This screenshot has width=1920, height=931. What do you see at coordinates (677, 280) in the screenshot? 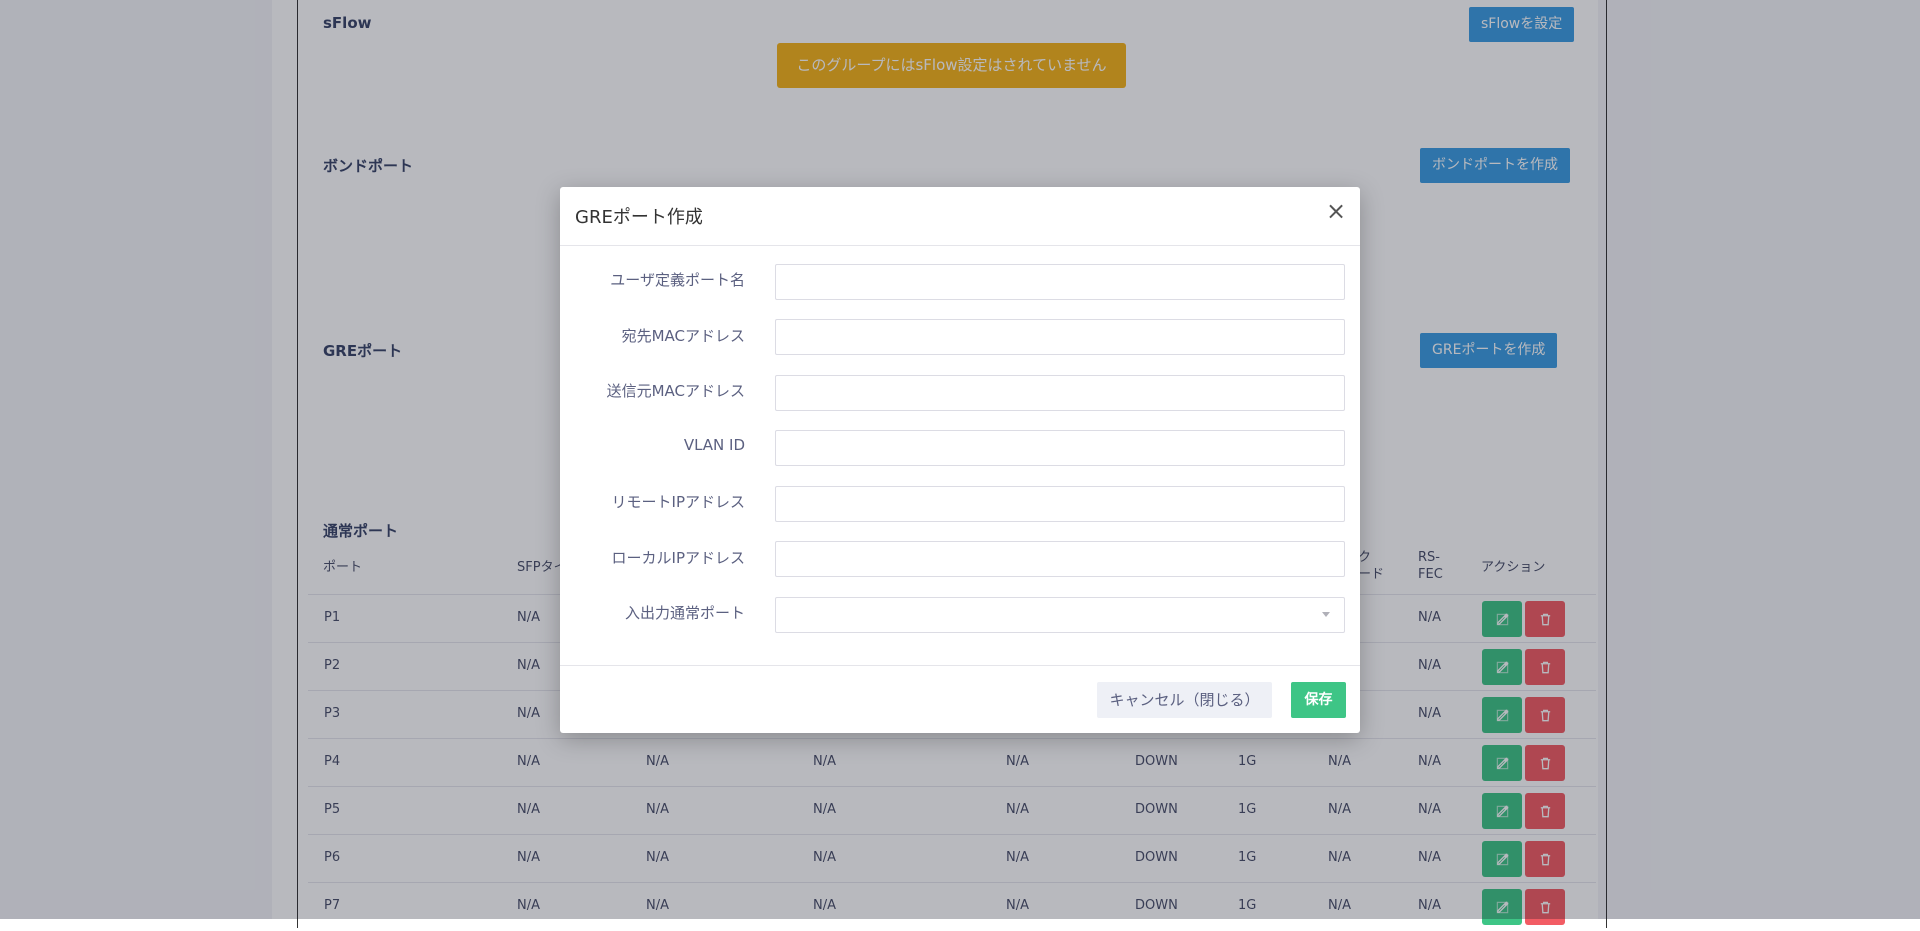
I see `port-name-label: ユーザ定義ポート名` at bounding box center [677, 280].